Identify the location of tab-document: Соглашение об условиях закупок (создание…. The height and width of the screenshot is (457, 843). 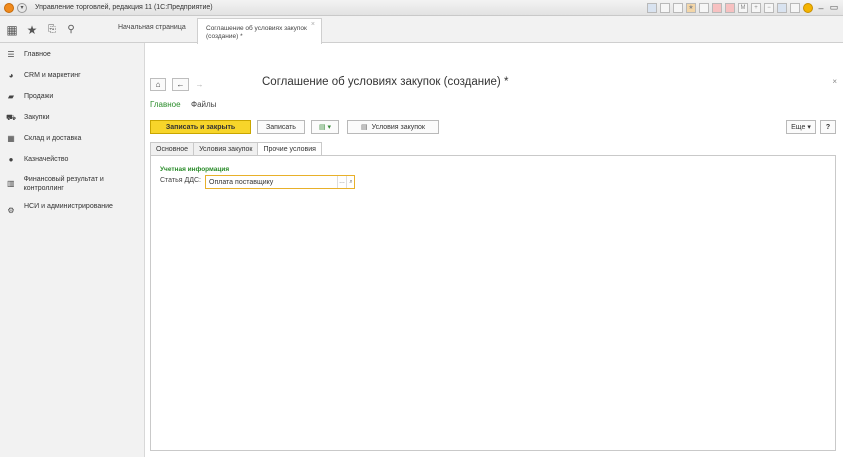
(259, 31).